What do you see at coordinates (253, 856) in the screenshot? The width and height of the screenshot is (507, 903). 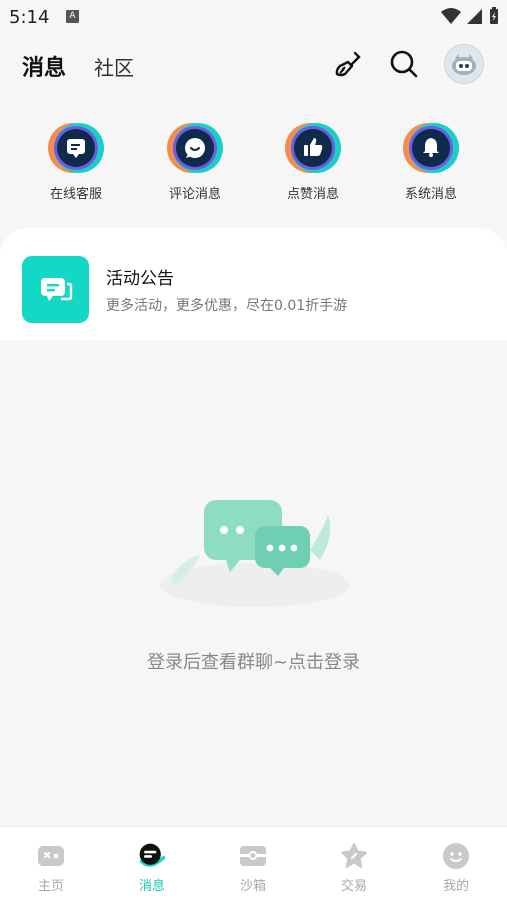 I see `sandbox-icon` at bounding box center [253, 856].